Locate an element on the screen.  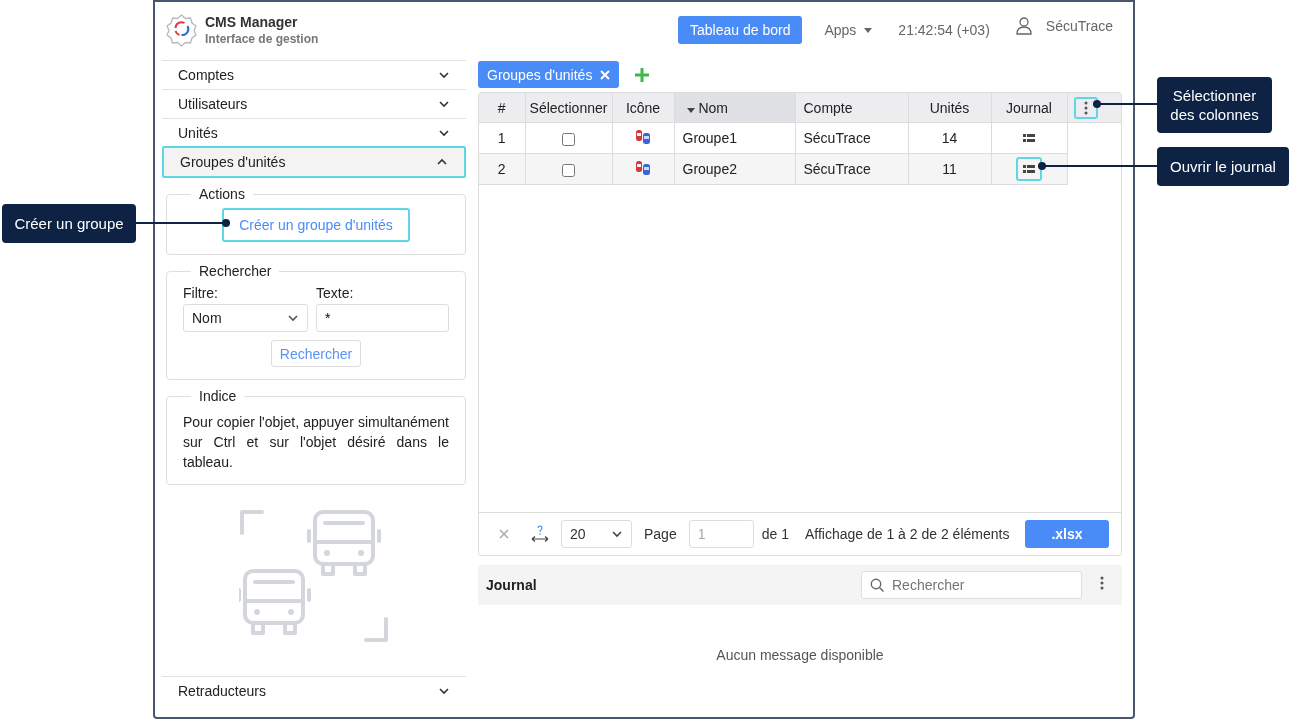
page-label: Page is located at coordinates (660, 534).